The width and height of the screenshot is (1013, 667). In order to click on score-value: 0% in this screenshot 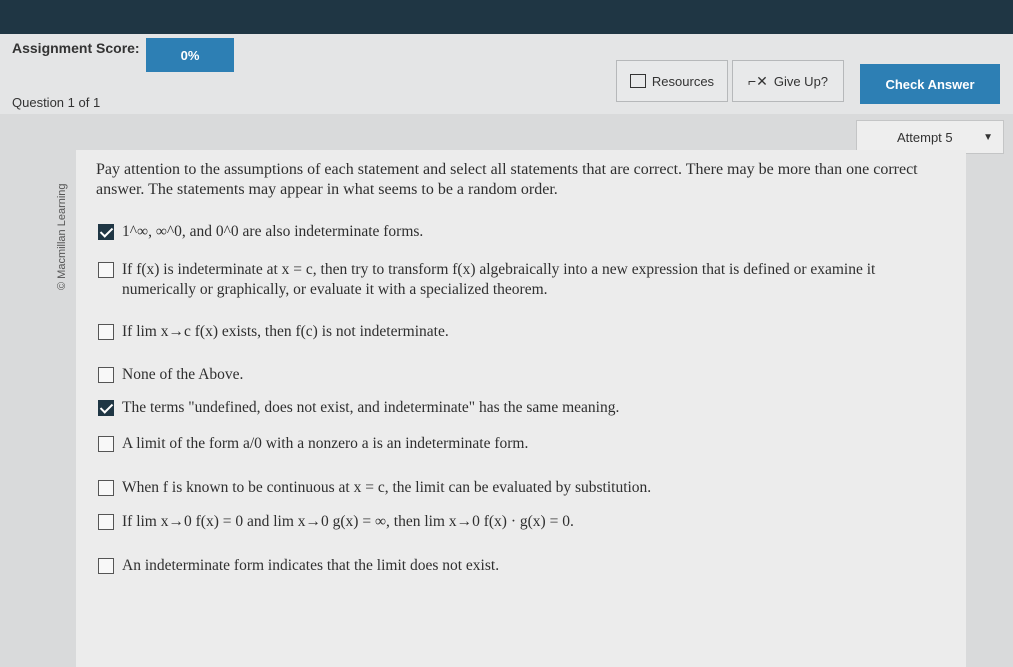, I will do `click(190, 55)`.